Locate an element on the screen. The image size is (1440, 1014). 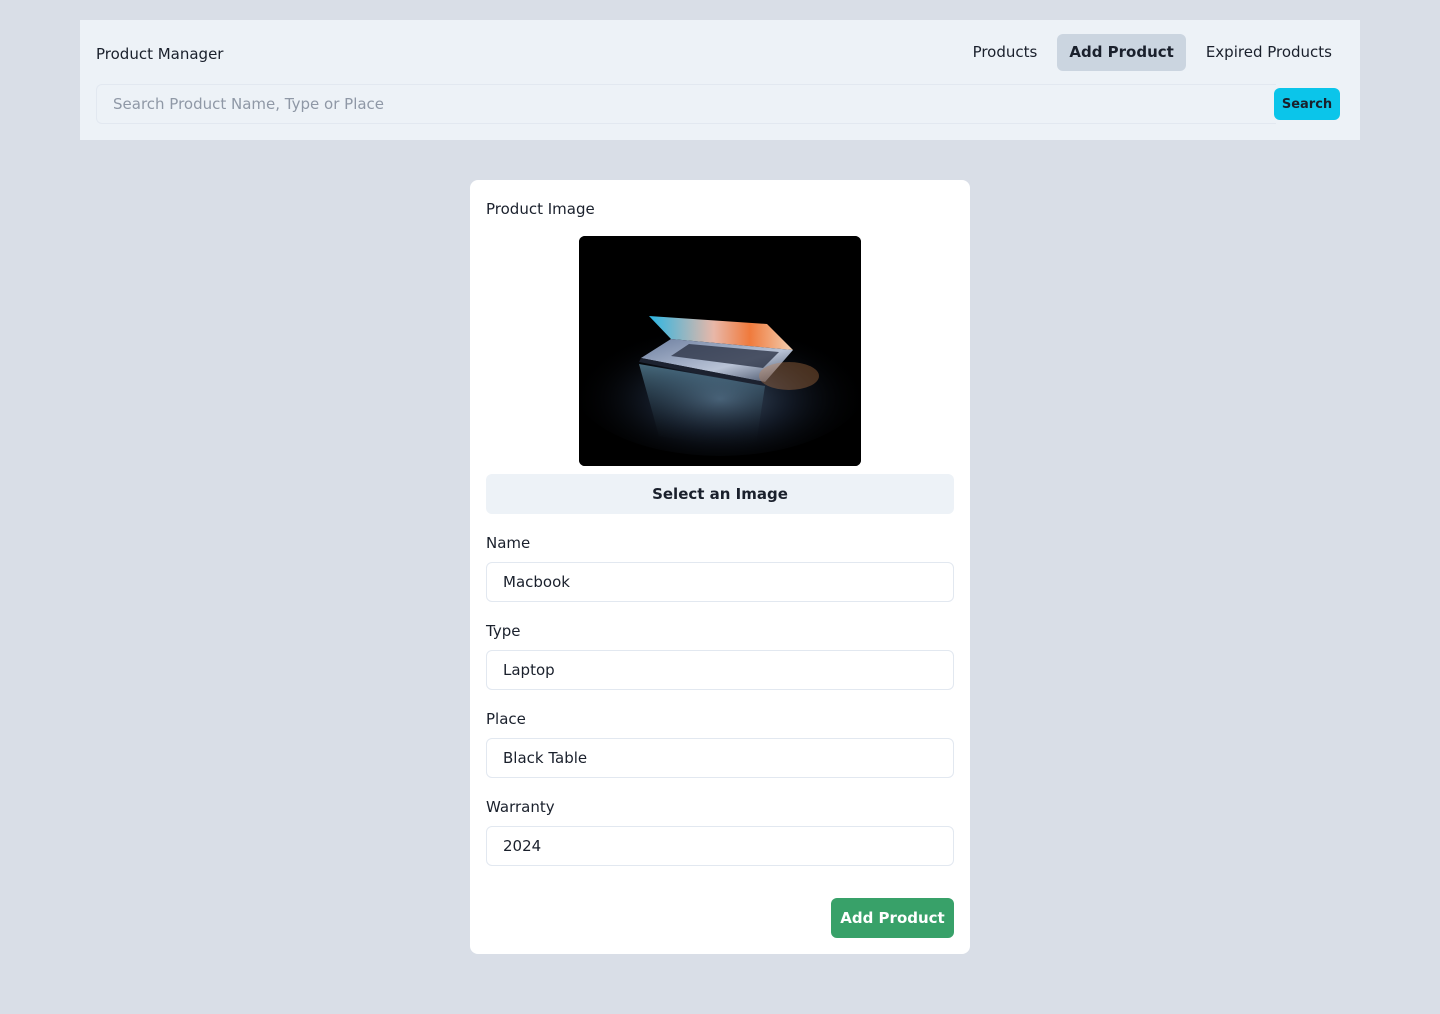
type-label: Type is located at coordinates (503, 631).